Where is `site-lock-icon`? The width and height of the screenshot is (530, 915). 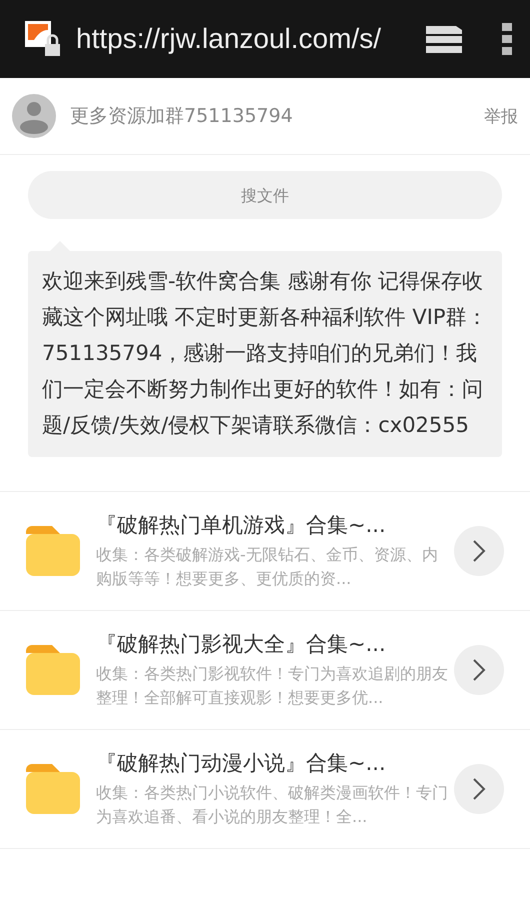
site-lock-icon is located at coordinates (43, 39).